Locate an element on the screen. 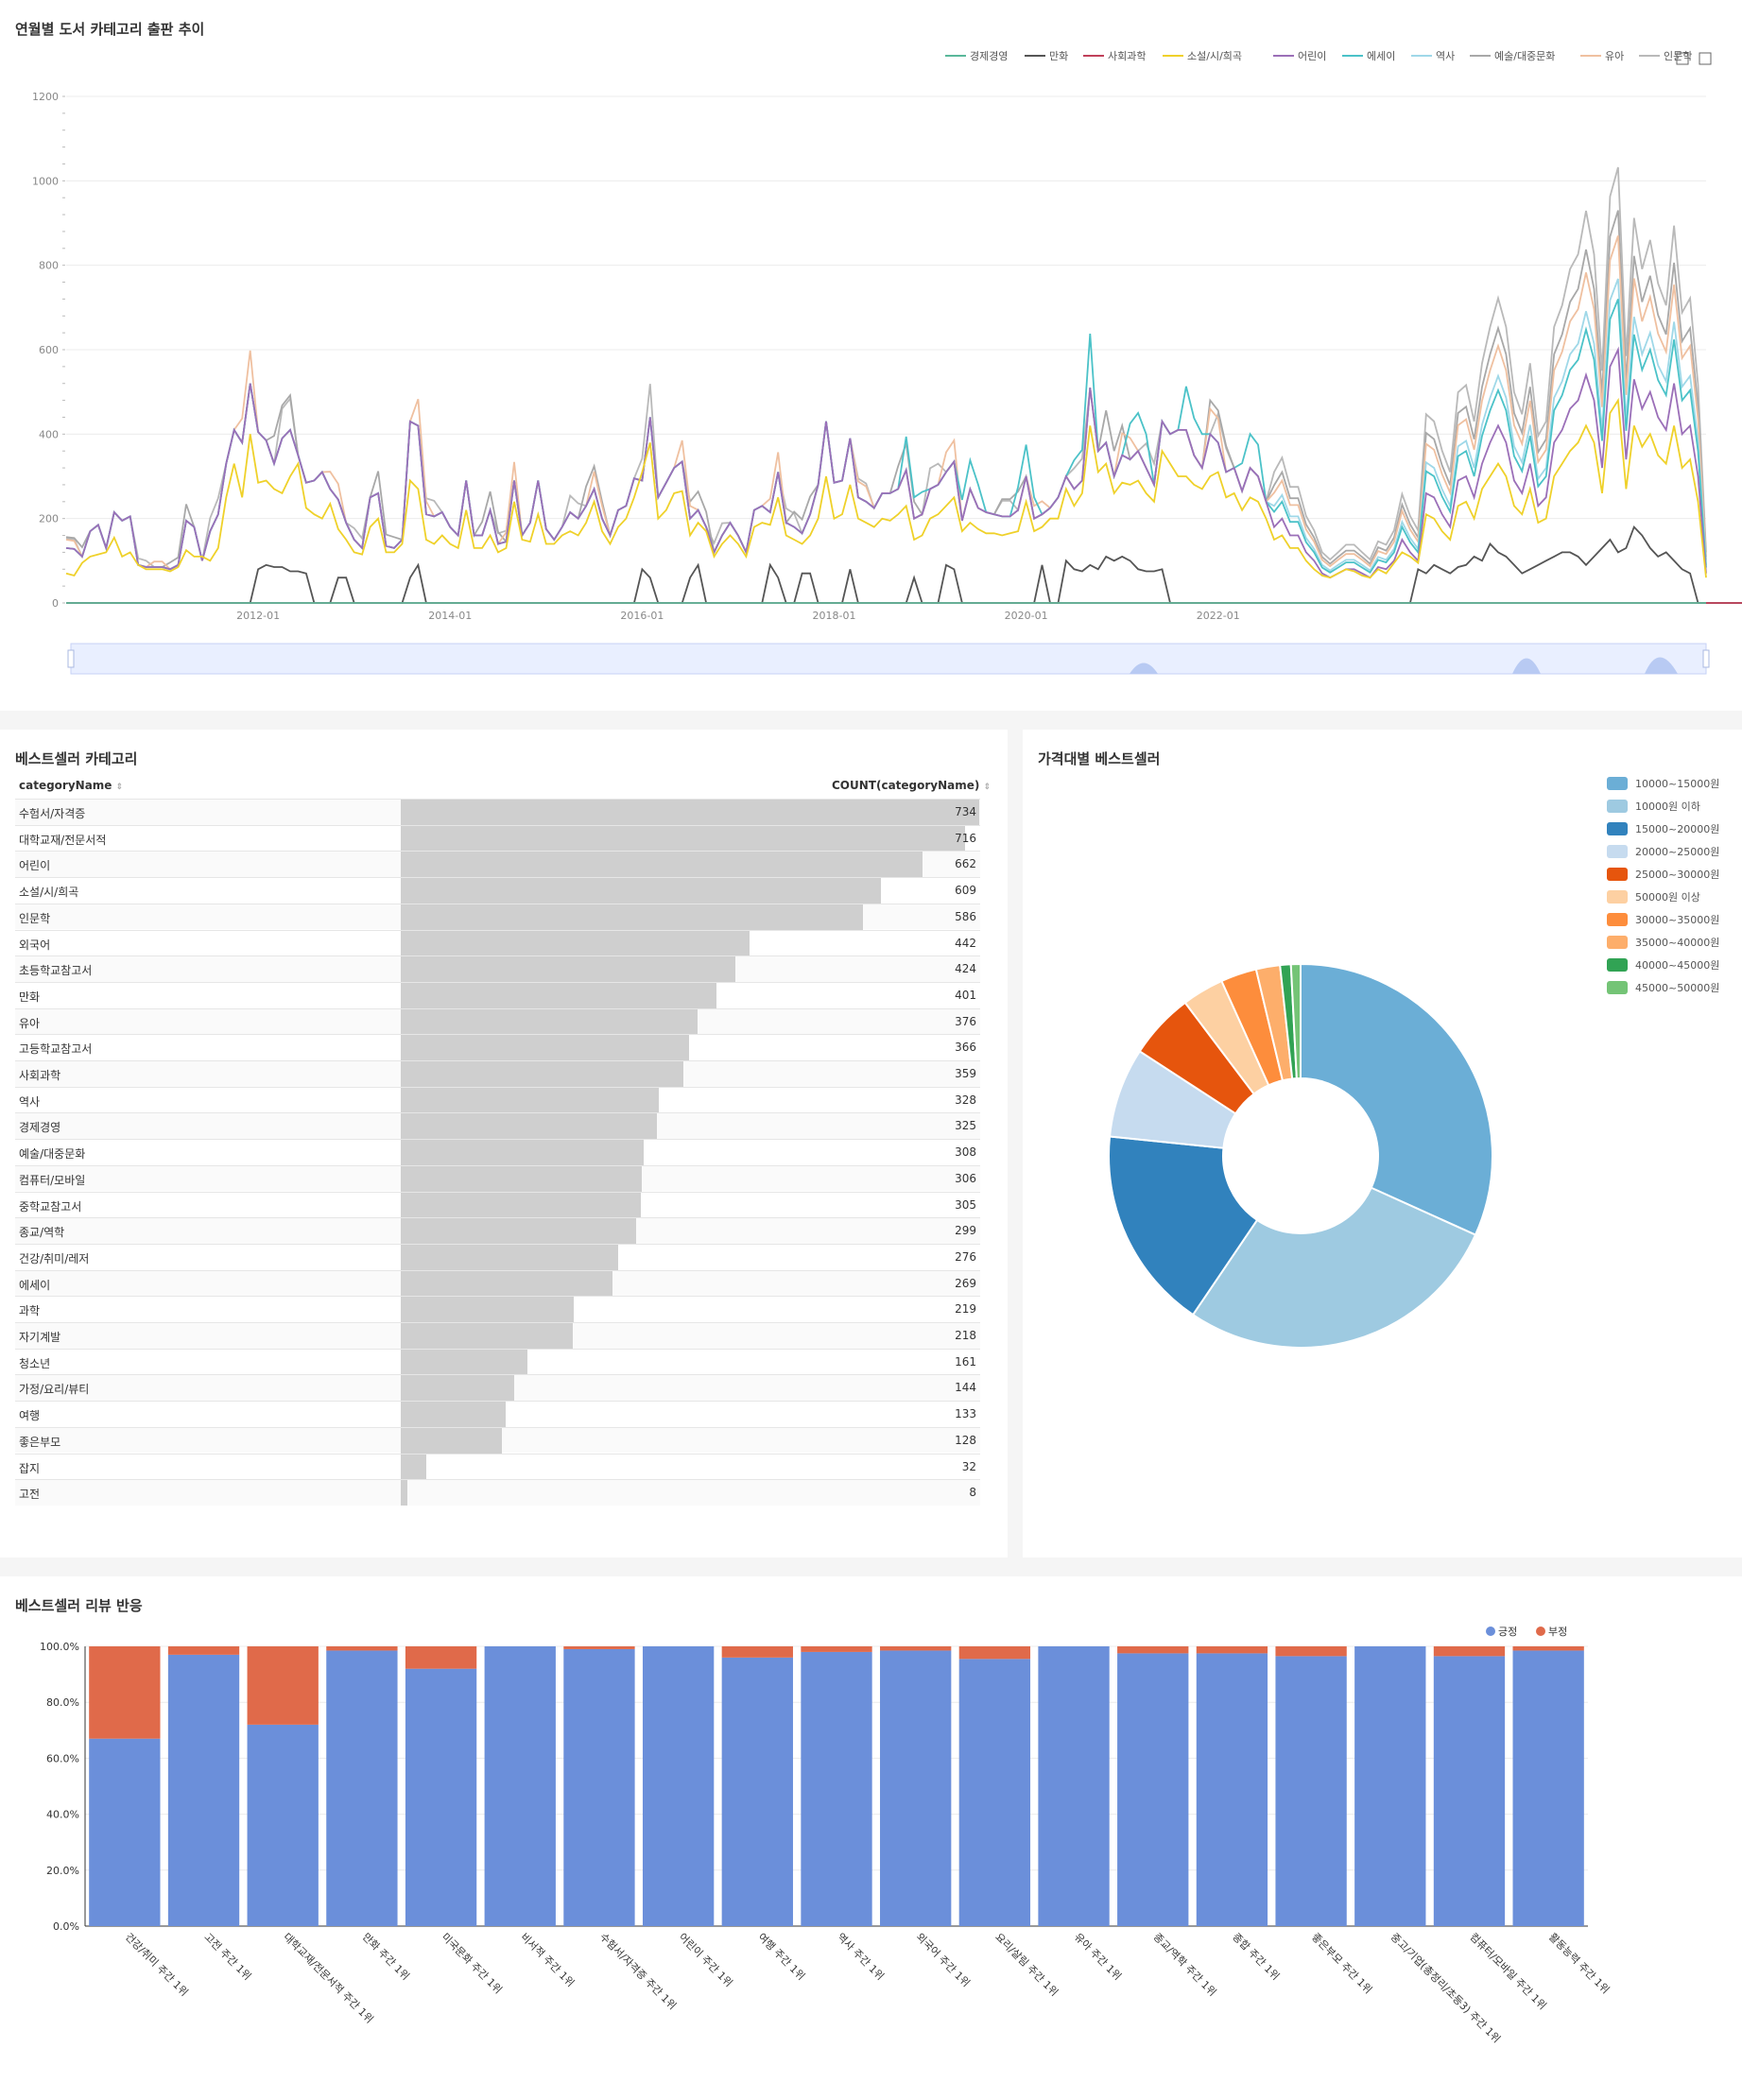  count-cell: 8 is located at coordinates (972, 1493).